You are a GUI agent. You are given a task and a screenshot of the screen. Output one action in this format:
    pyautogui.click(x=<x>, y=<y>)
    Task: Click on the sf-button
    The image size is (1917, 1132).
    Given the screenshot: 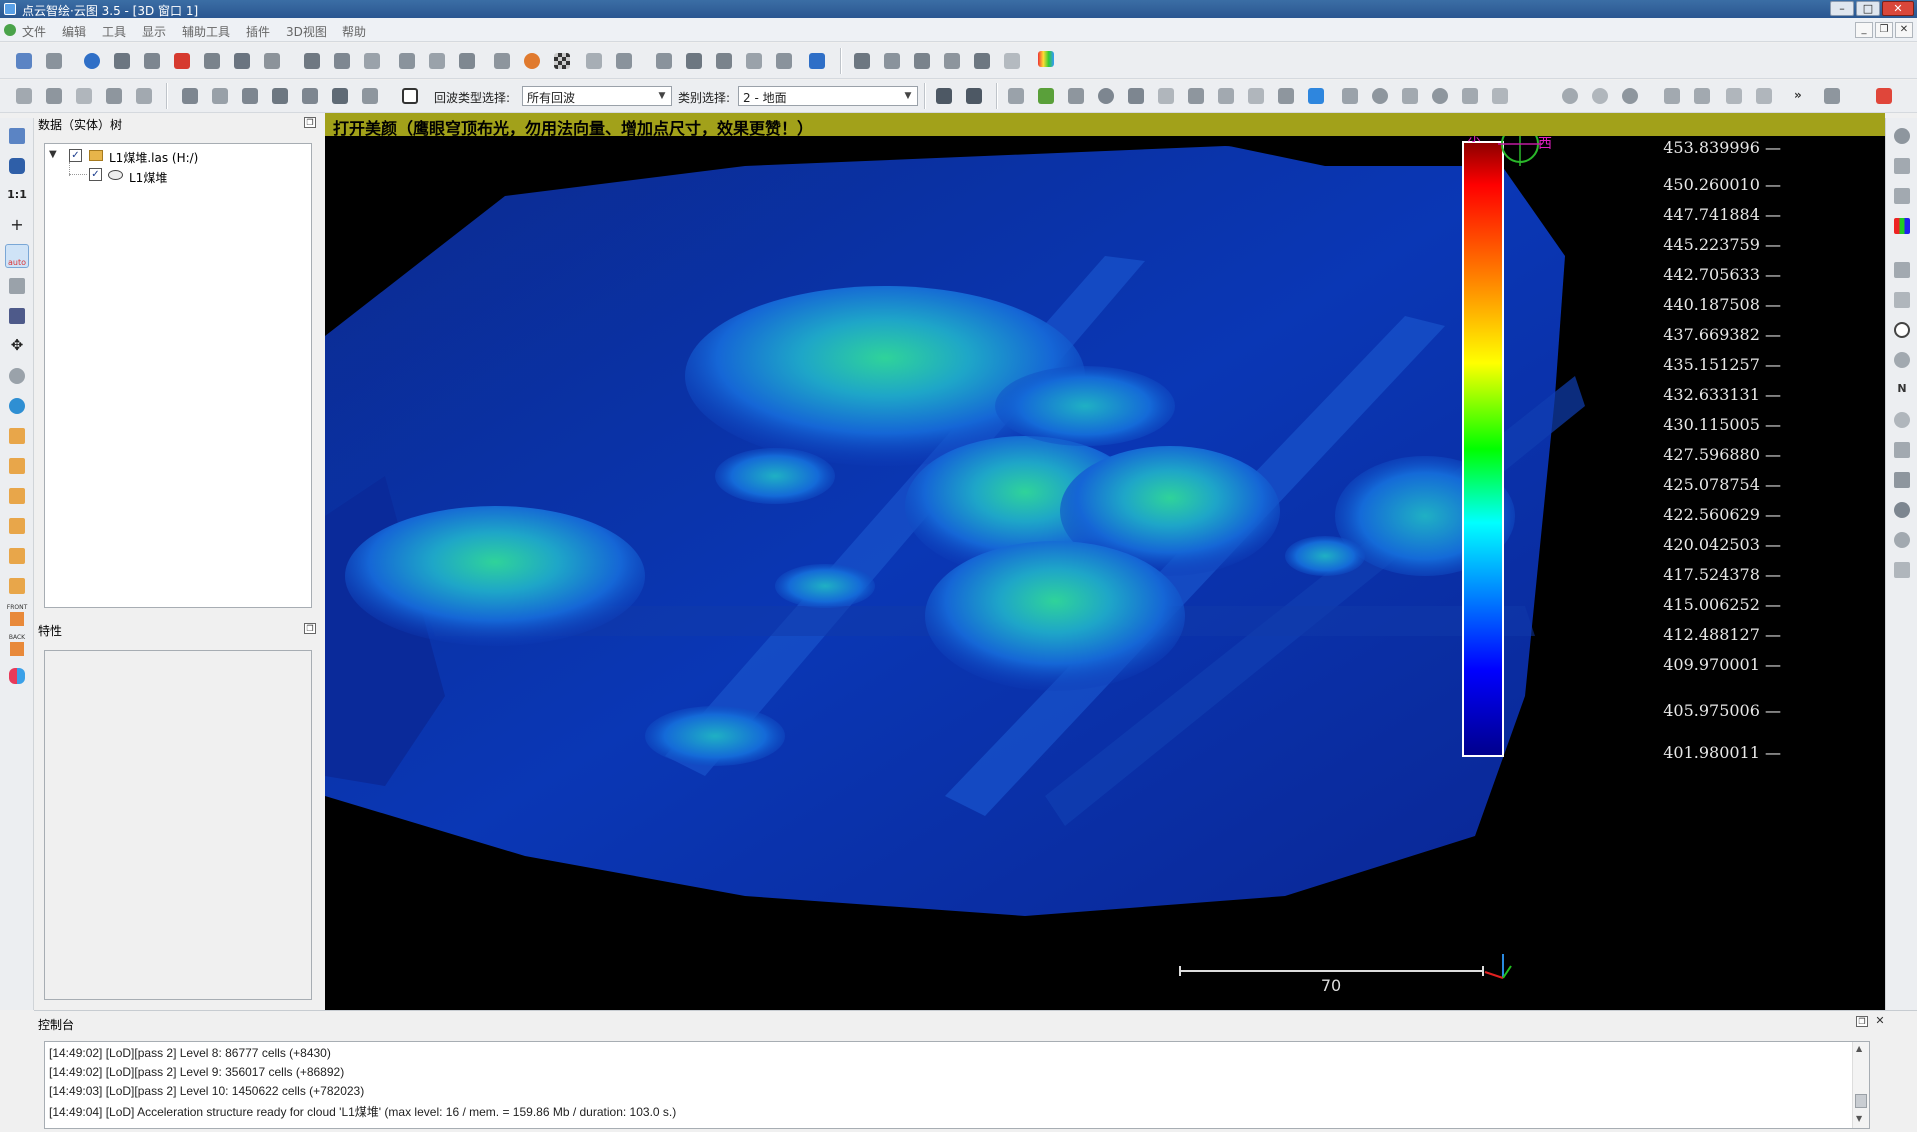 What is the action you would take?
    pyautogui.click(x=1046, y=59)
    